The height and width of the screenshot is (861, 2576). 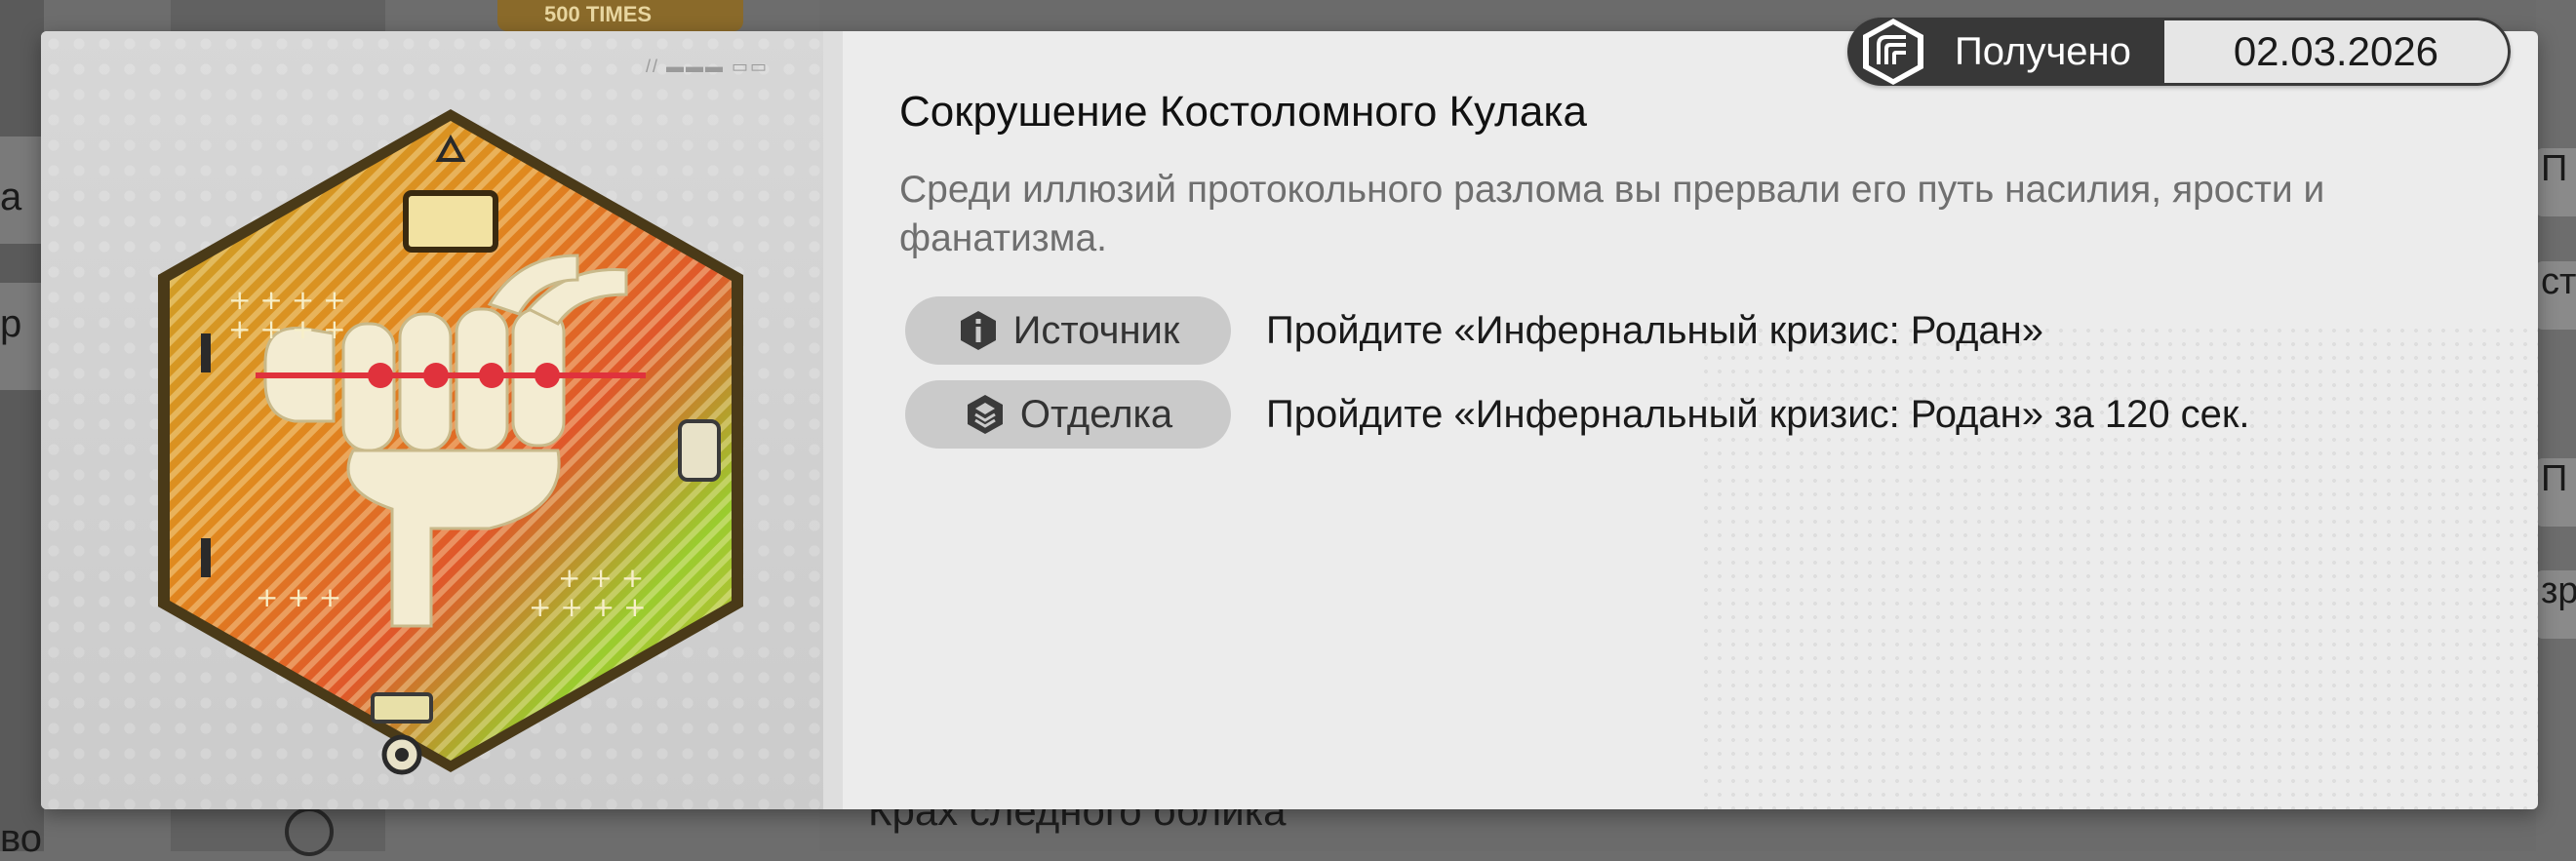 I want to click on requirement-chip-finish: Отделка, so click(x=1068, y=414).